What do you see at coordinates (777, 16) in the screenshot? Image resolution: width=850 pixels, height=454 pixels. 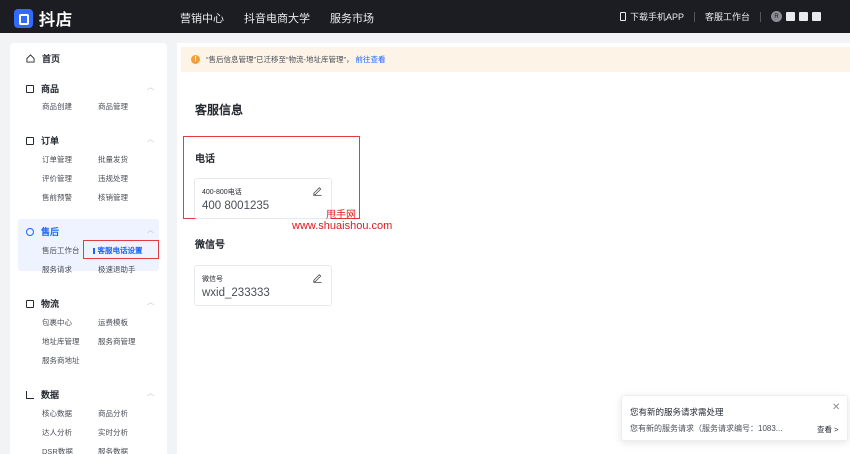 I see `avatar: R` at bounding box center [777, 16].